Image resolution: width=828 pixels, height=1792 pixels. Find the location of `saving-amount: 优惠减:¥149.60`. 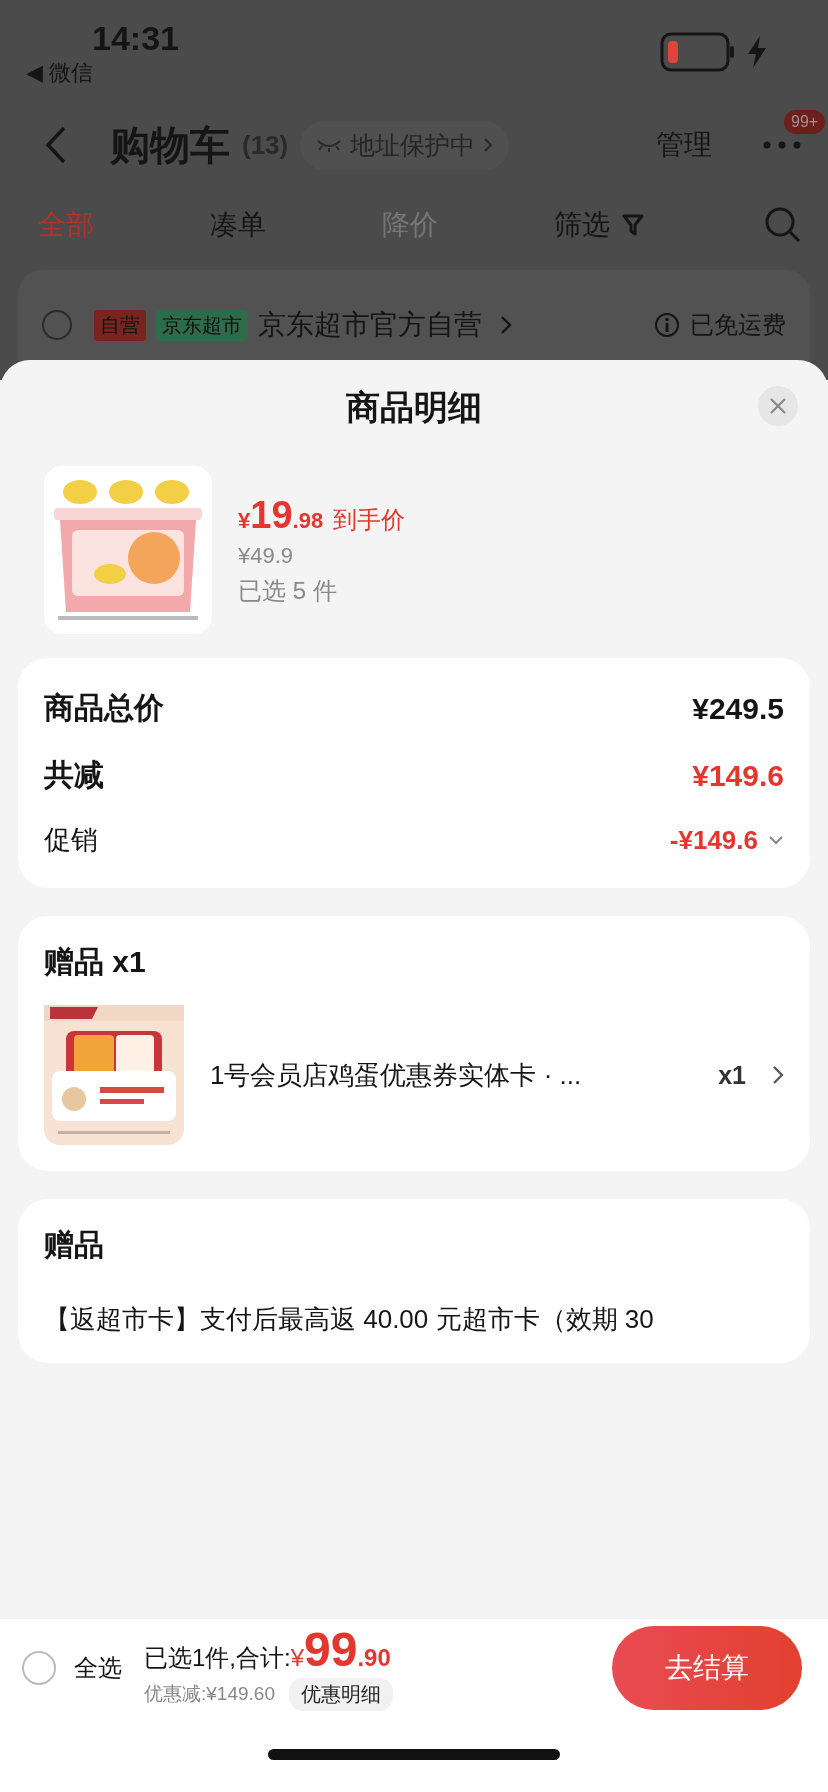

saving-amount: 优惠减:¥149.60 is located at coordinates (209, 1694).